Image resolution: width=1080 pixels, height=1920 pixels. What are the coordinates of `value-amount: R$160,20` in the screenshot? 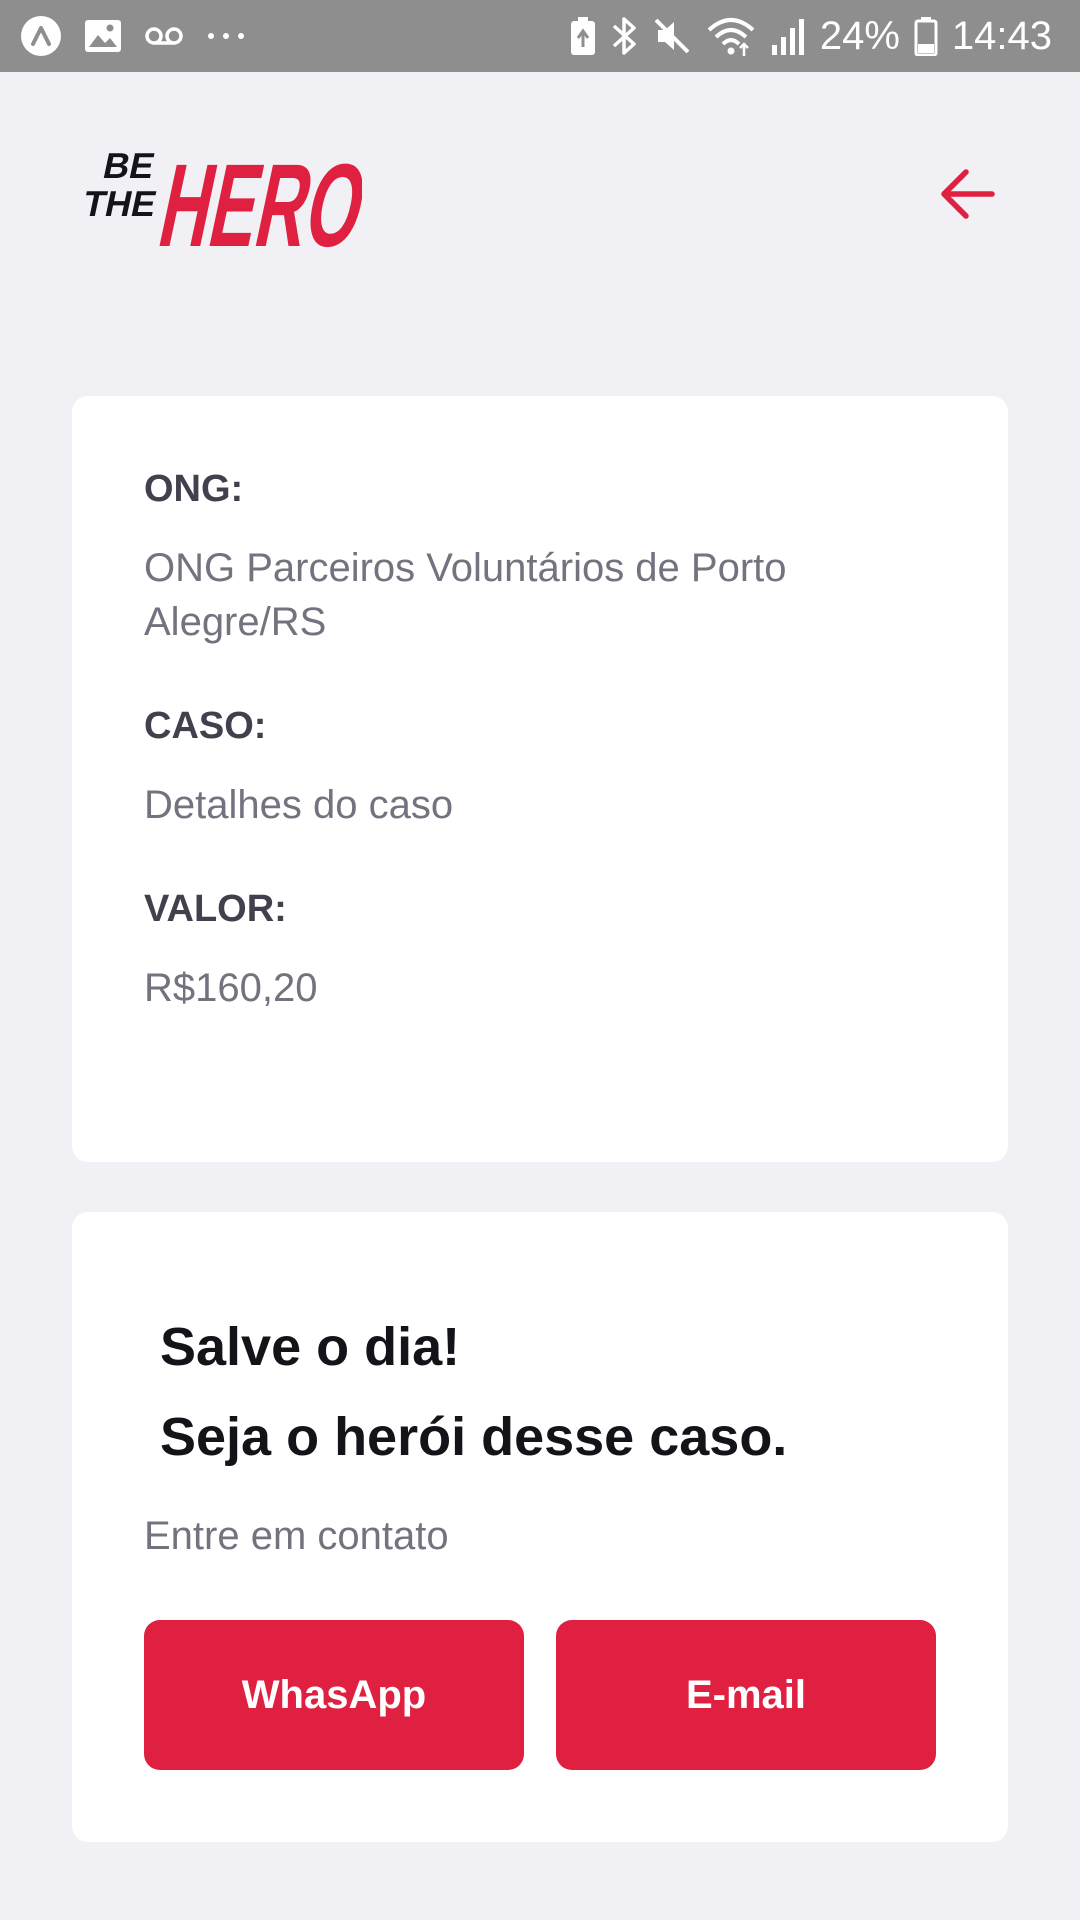 It's located at (231, 988).